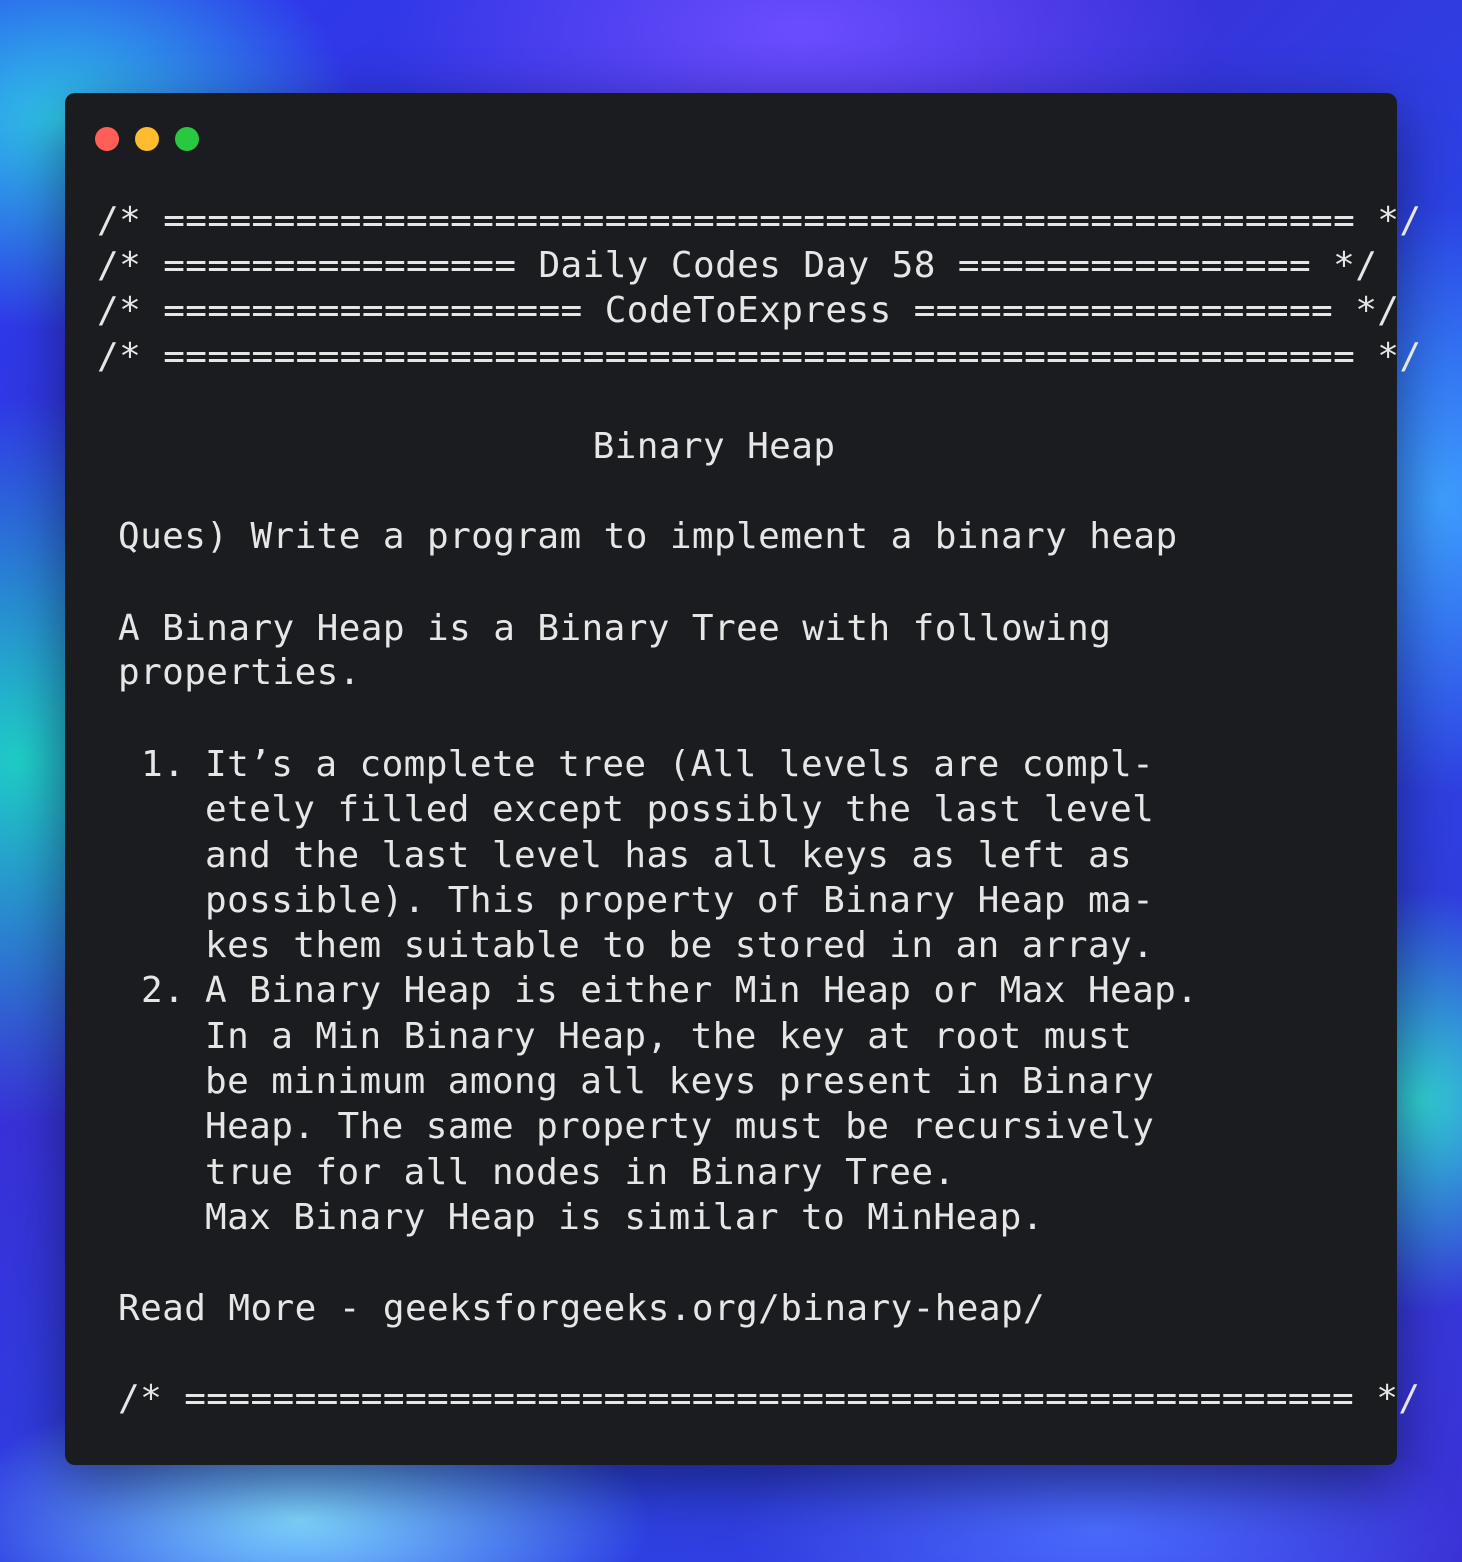 This screenshot has width=1462, height=1562. Describe the element at coordinates (239, 672) in the screenshot. I see `intro-line-2: properties.` at that location.